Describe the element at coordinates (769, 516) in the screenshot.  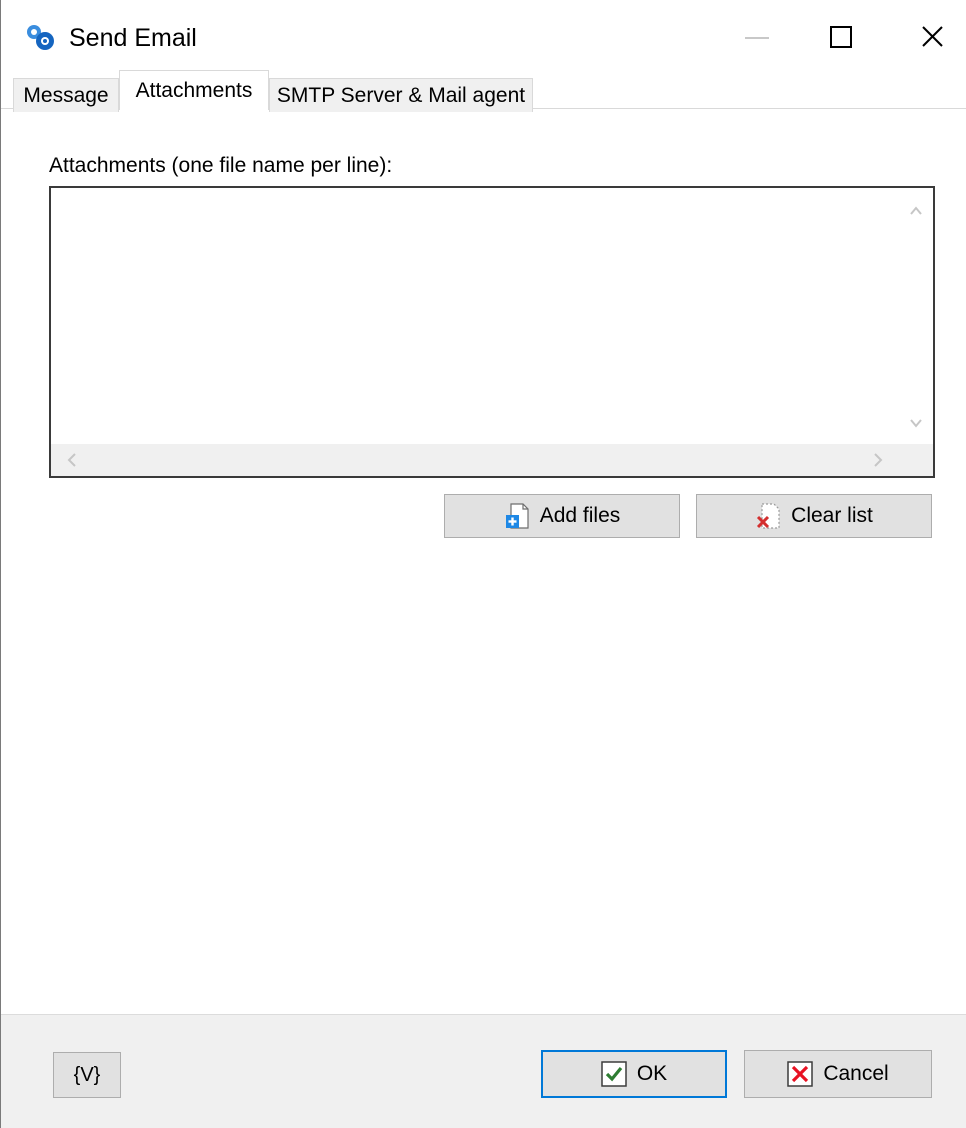
I see `clear-list-icon` at that location.